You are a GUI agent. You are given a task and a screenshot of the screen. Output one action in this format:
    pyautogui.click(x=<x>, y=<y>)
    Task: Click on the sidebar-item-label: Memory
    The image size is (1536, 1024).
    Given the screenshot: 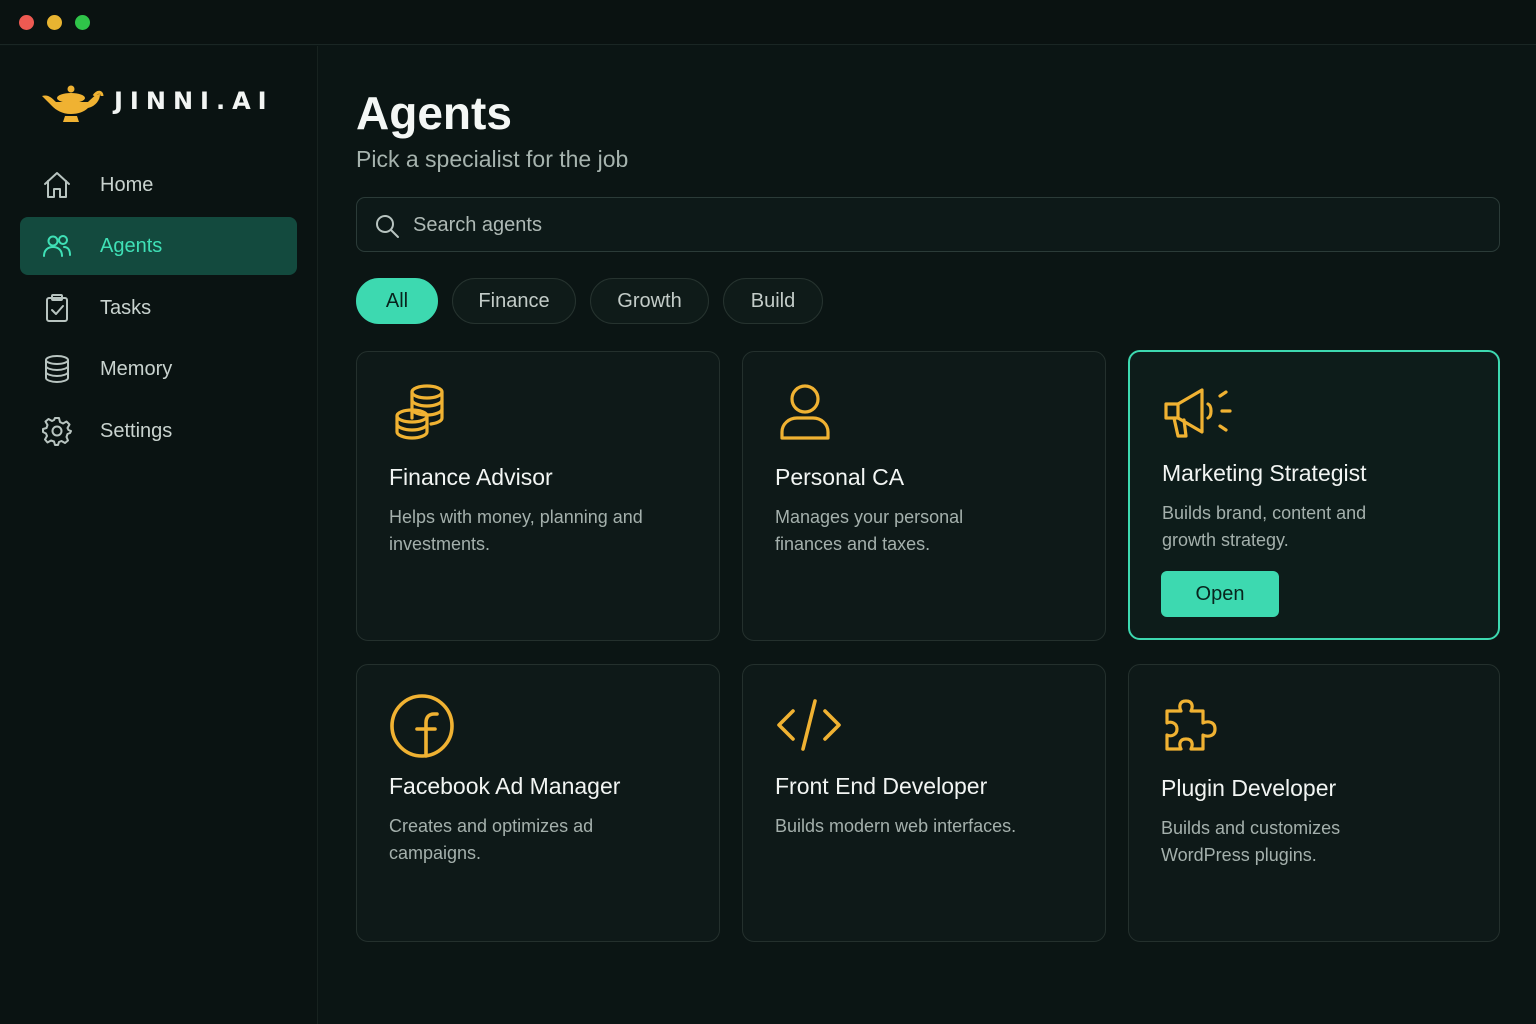 What is the action you would take?
    pyautogui.click(x=136, y=369)
    